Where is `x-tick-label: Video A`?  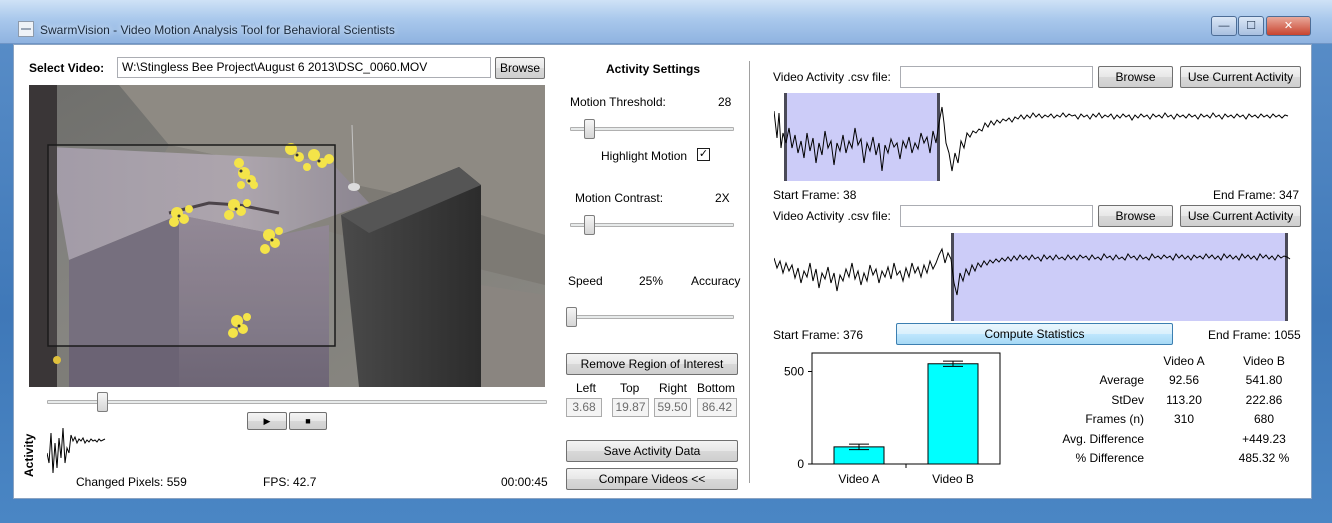
x-tick-label: Video A is located at coordinates (858, 479).